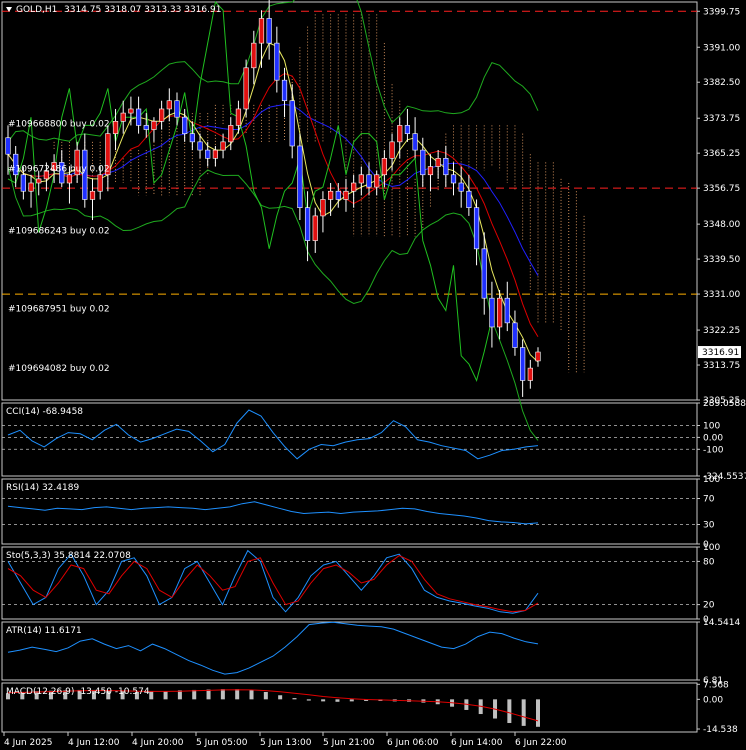 Image resolution: width=746 pixels, height=750 pixels. What do you see at coordinates (286, 742) in the screenshot?
I see `x-tick-label: 5 Jun 13:00` at bounding box center [286, 742].